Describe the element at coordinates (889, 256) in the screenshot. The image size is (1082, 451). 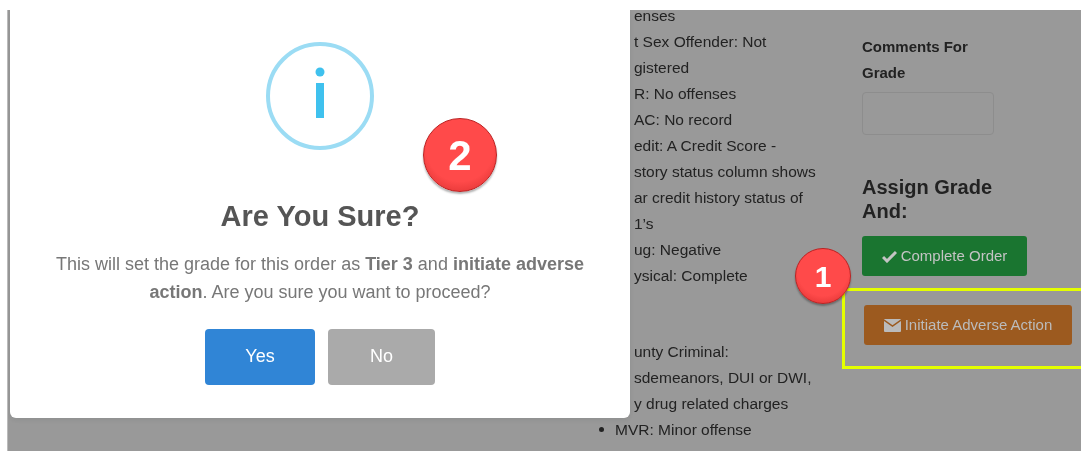
I see `check-icon` at that location.